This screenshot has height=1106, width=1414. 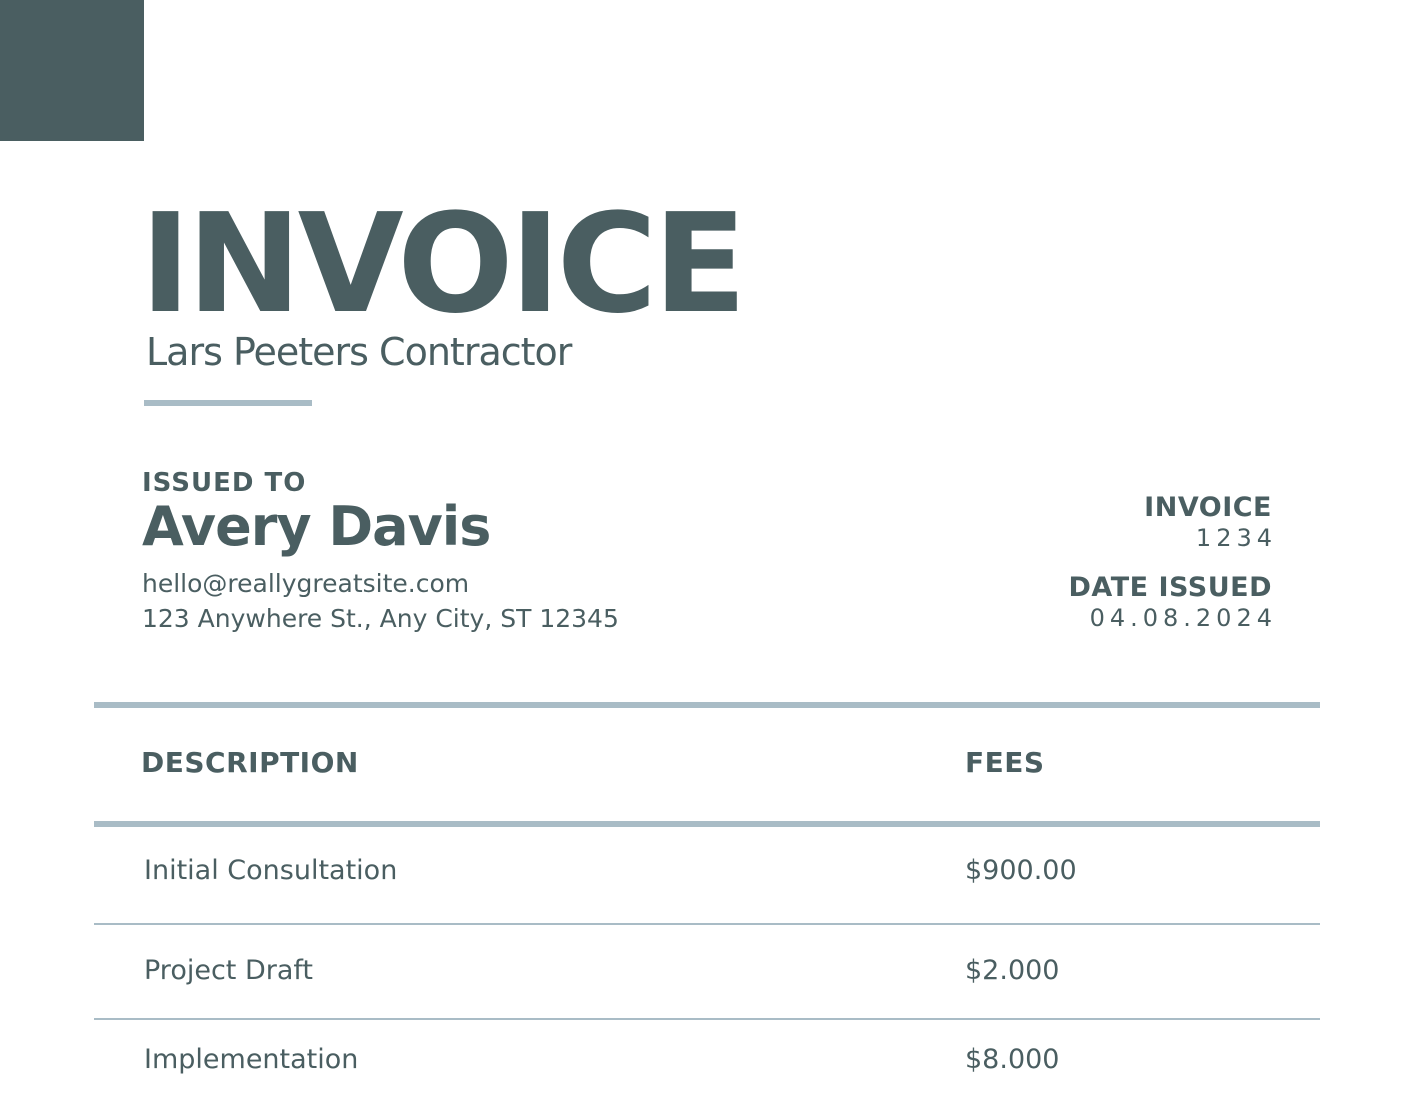 What do you see at coordinates (271, 870) in the screenshot?
I see `row-description: Initial Consultation` at bounding box center [271, 870].